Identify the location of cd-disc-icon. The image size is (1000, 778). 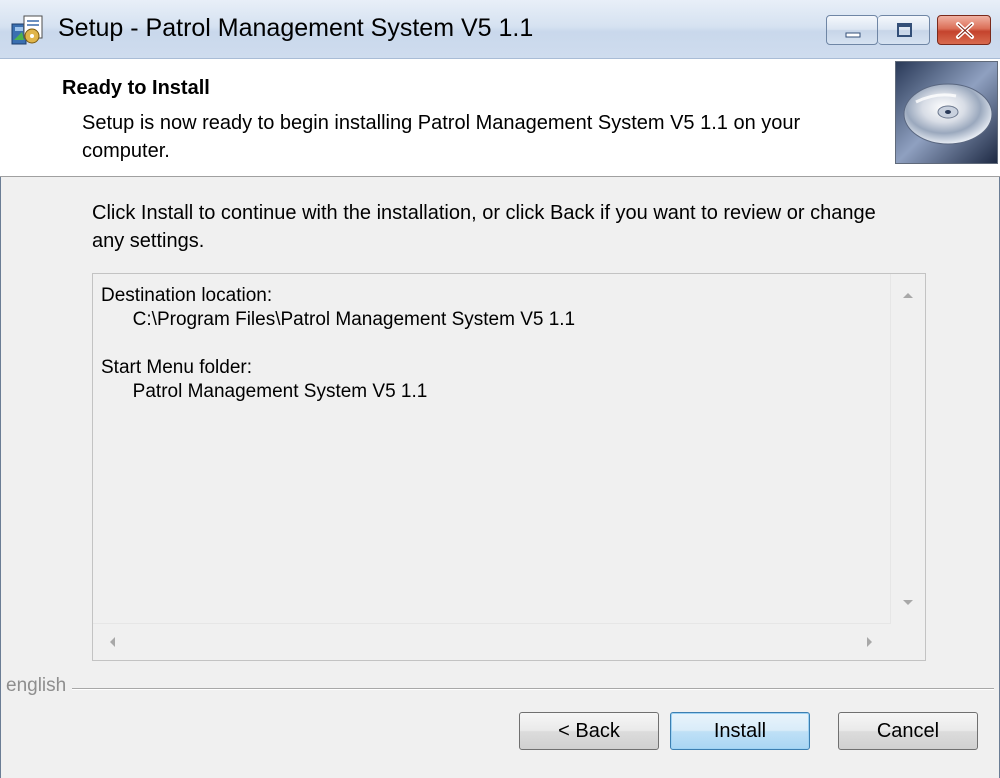
(946, 112).